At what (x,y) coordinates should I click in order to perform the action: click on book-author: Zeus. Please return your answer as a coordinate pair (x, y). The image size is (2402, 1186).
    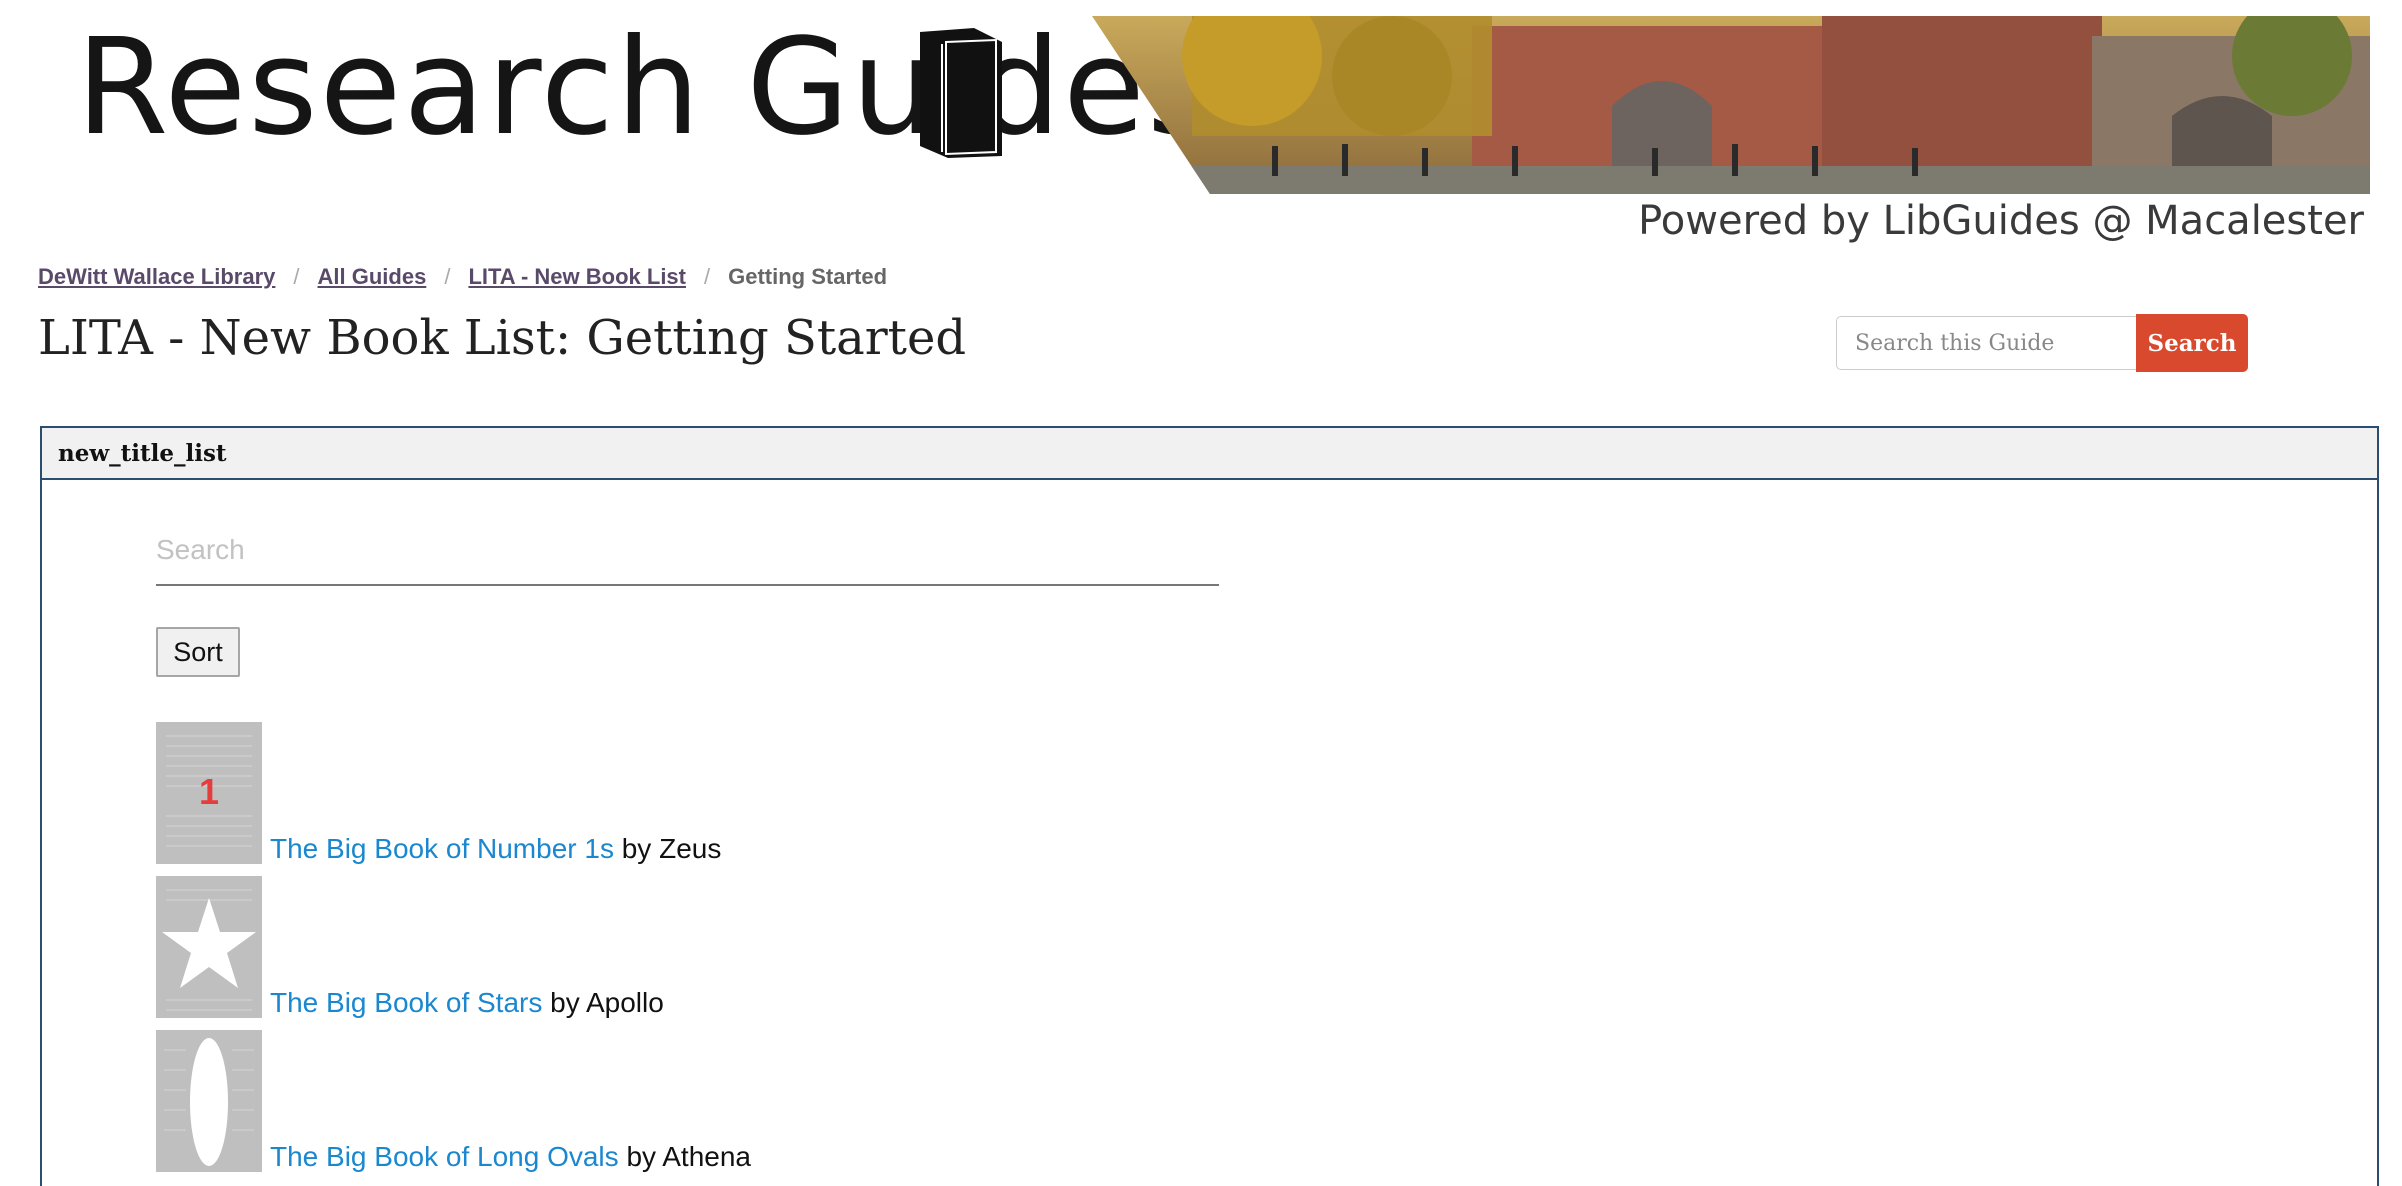
    Looking at the image, I should click on (690, 848).